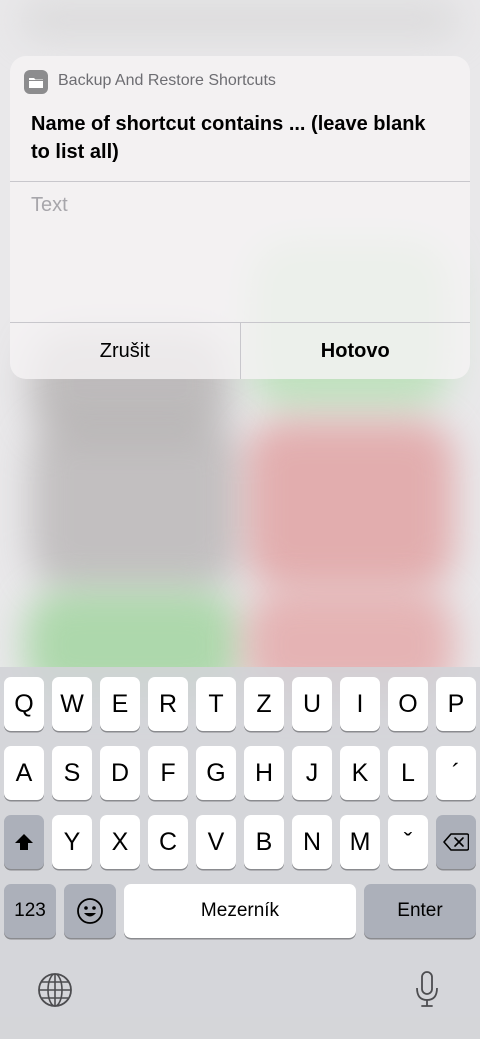 The width and height of the screenshot is (480, 1039). I want to click on key-acute: ´, so click(456, 773).